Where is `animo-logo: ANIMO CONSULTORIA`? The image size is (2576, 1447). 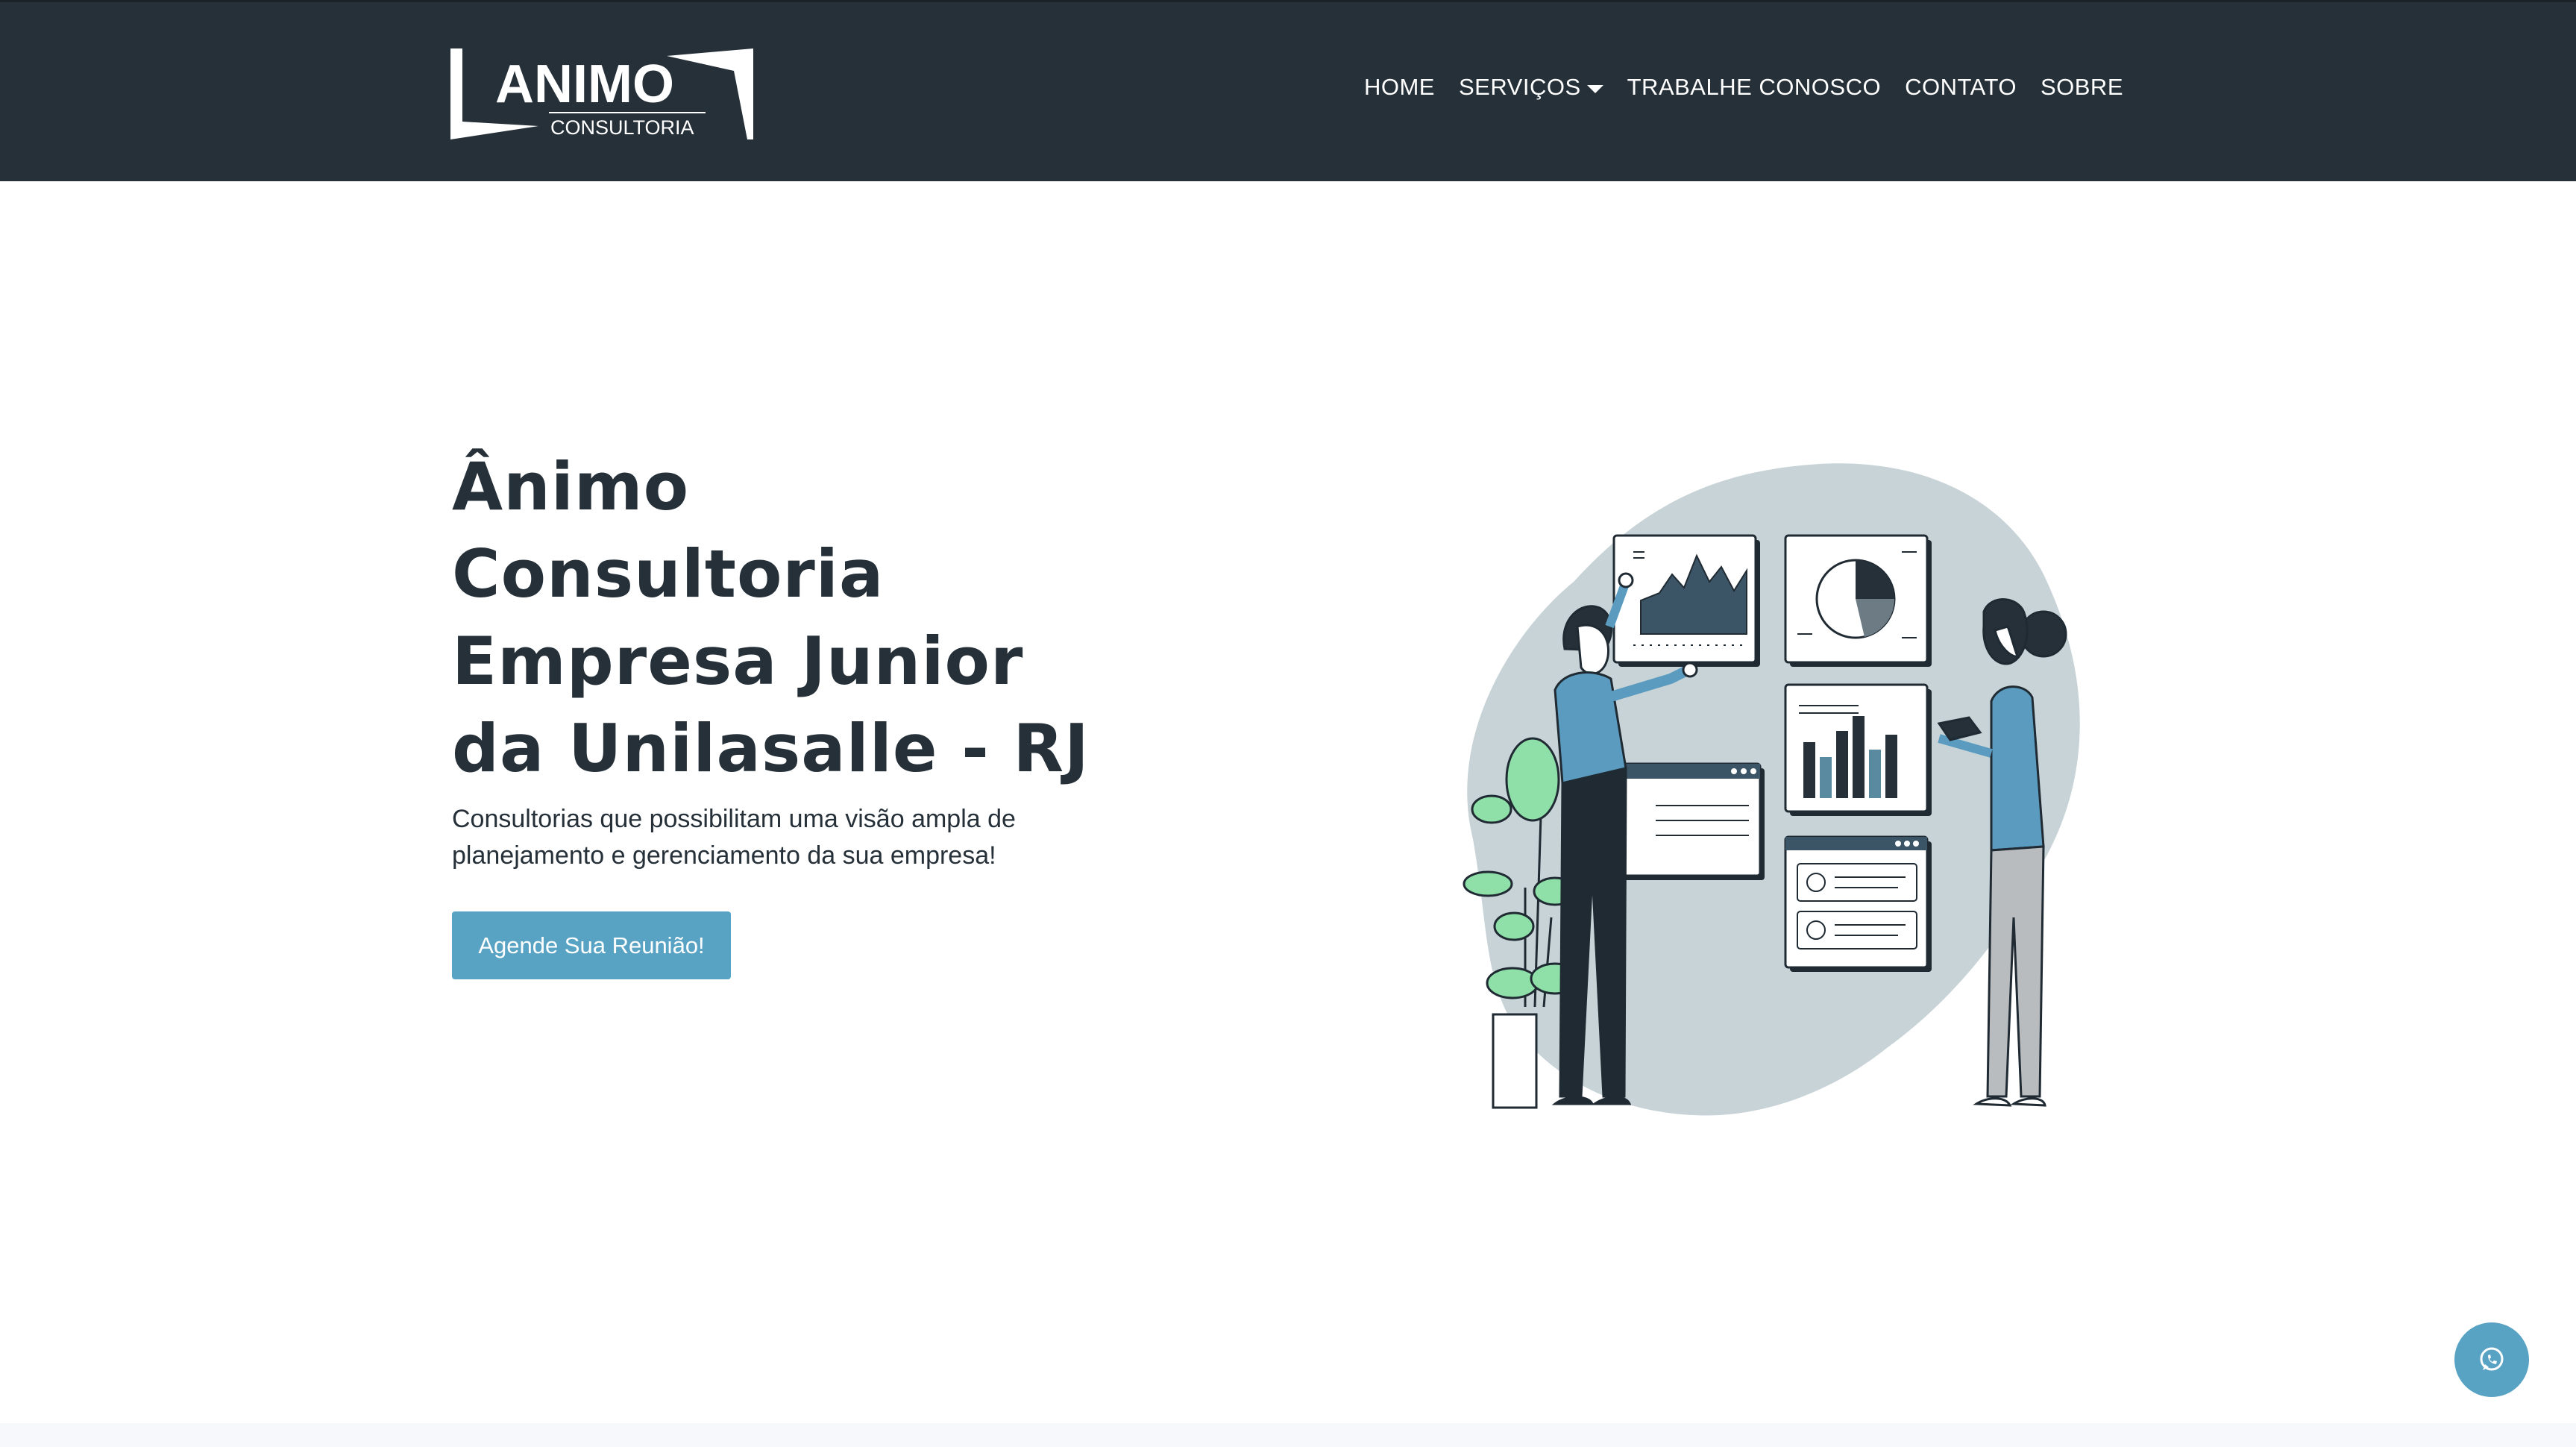
animo-logo: ANIMO CONSULTORIA is located at coordinates (601, 93).